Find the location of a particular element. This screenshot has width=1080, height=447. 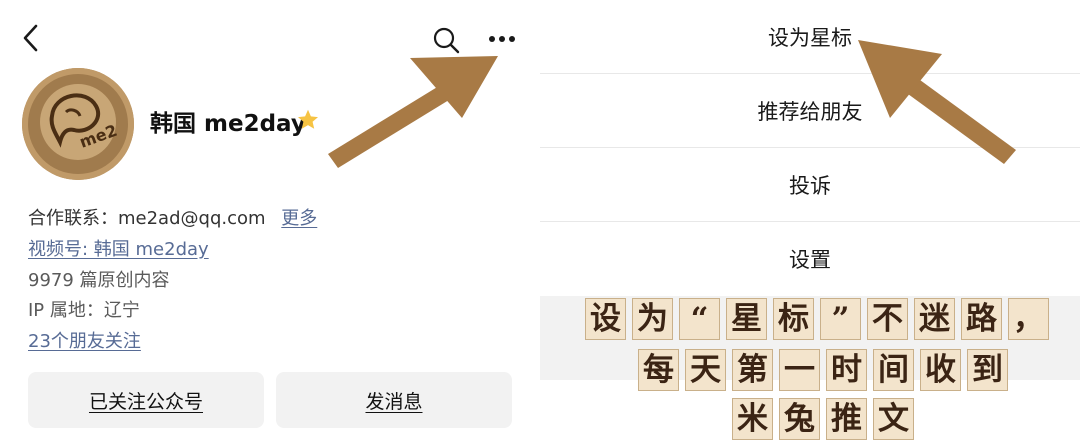

caption-glyph: 不 is located at coordinates (887, 319).